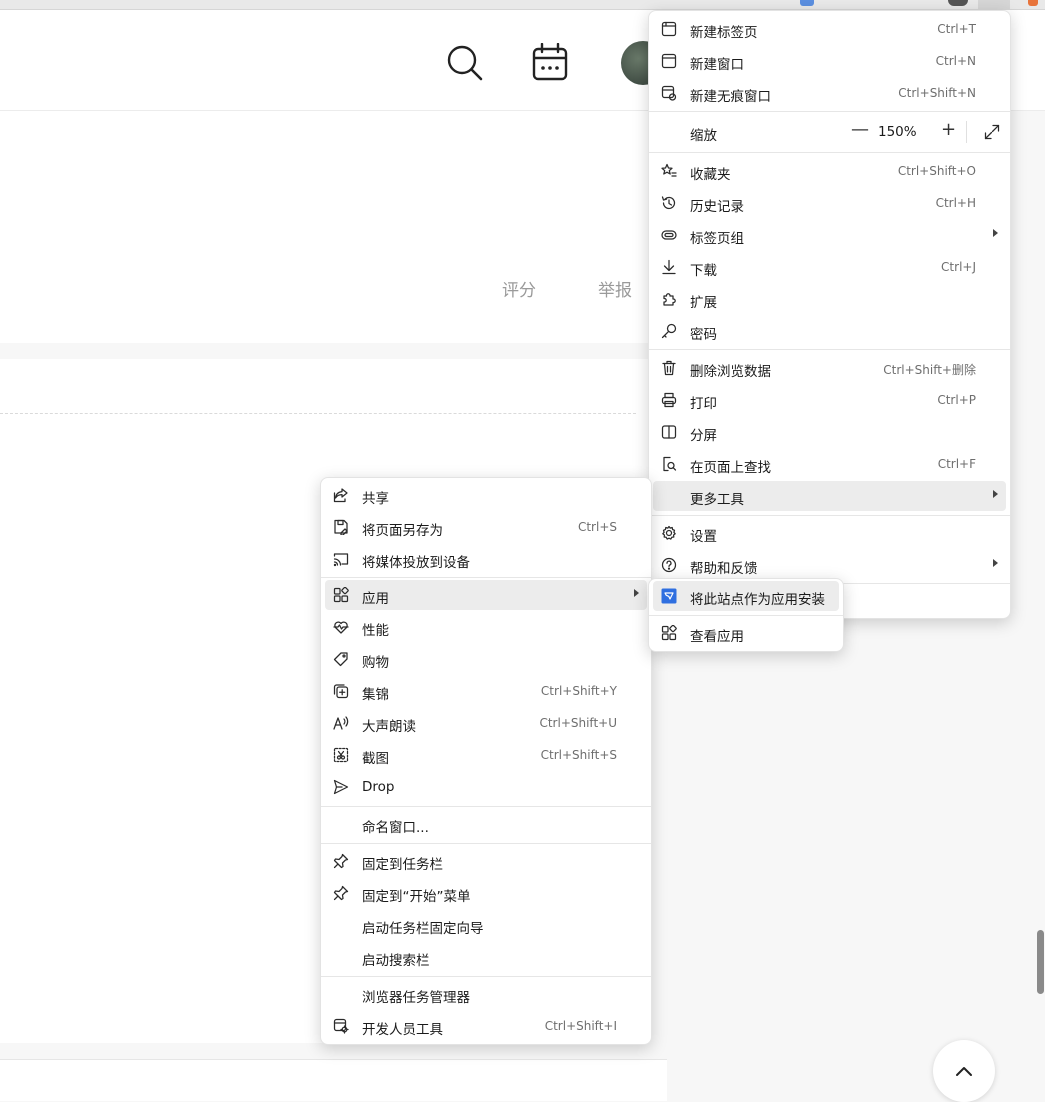 Image resolution: width=1045 pixels, height=1102 pixels. What do you see at coordinates (724, 33) in the screenshot?
I see `menu-item-label: 新建标签页` at bounding box center [724, 33].